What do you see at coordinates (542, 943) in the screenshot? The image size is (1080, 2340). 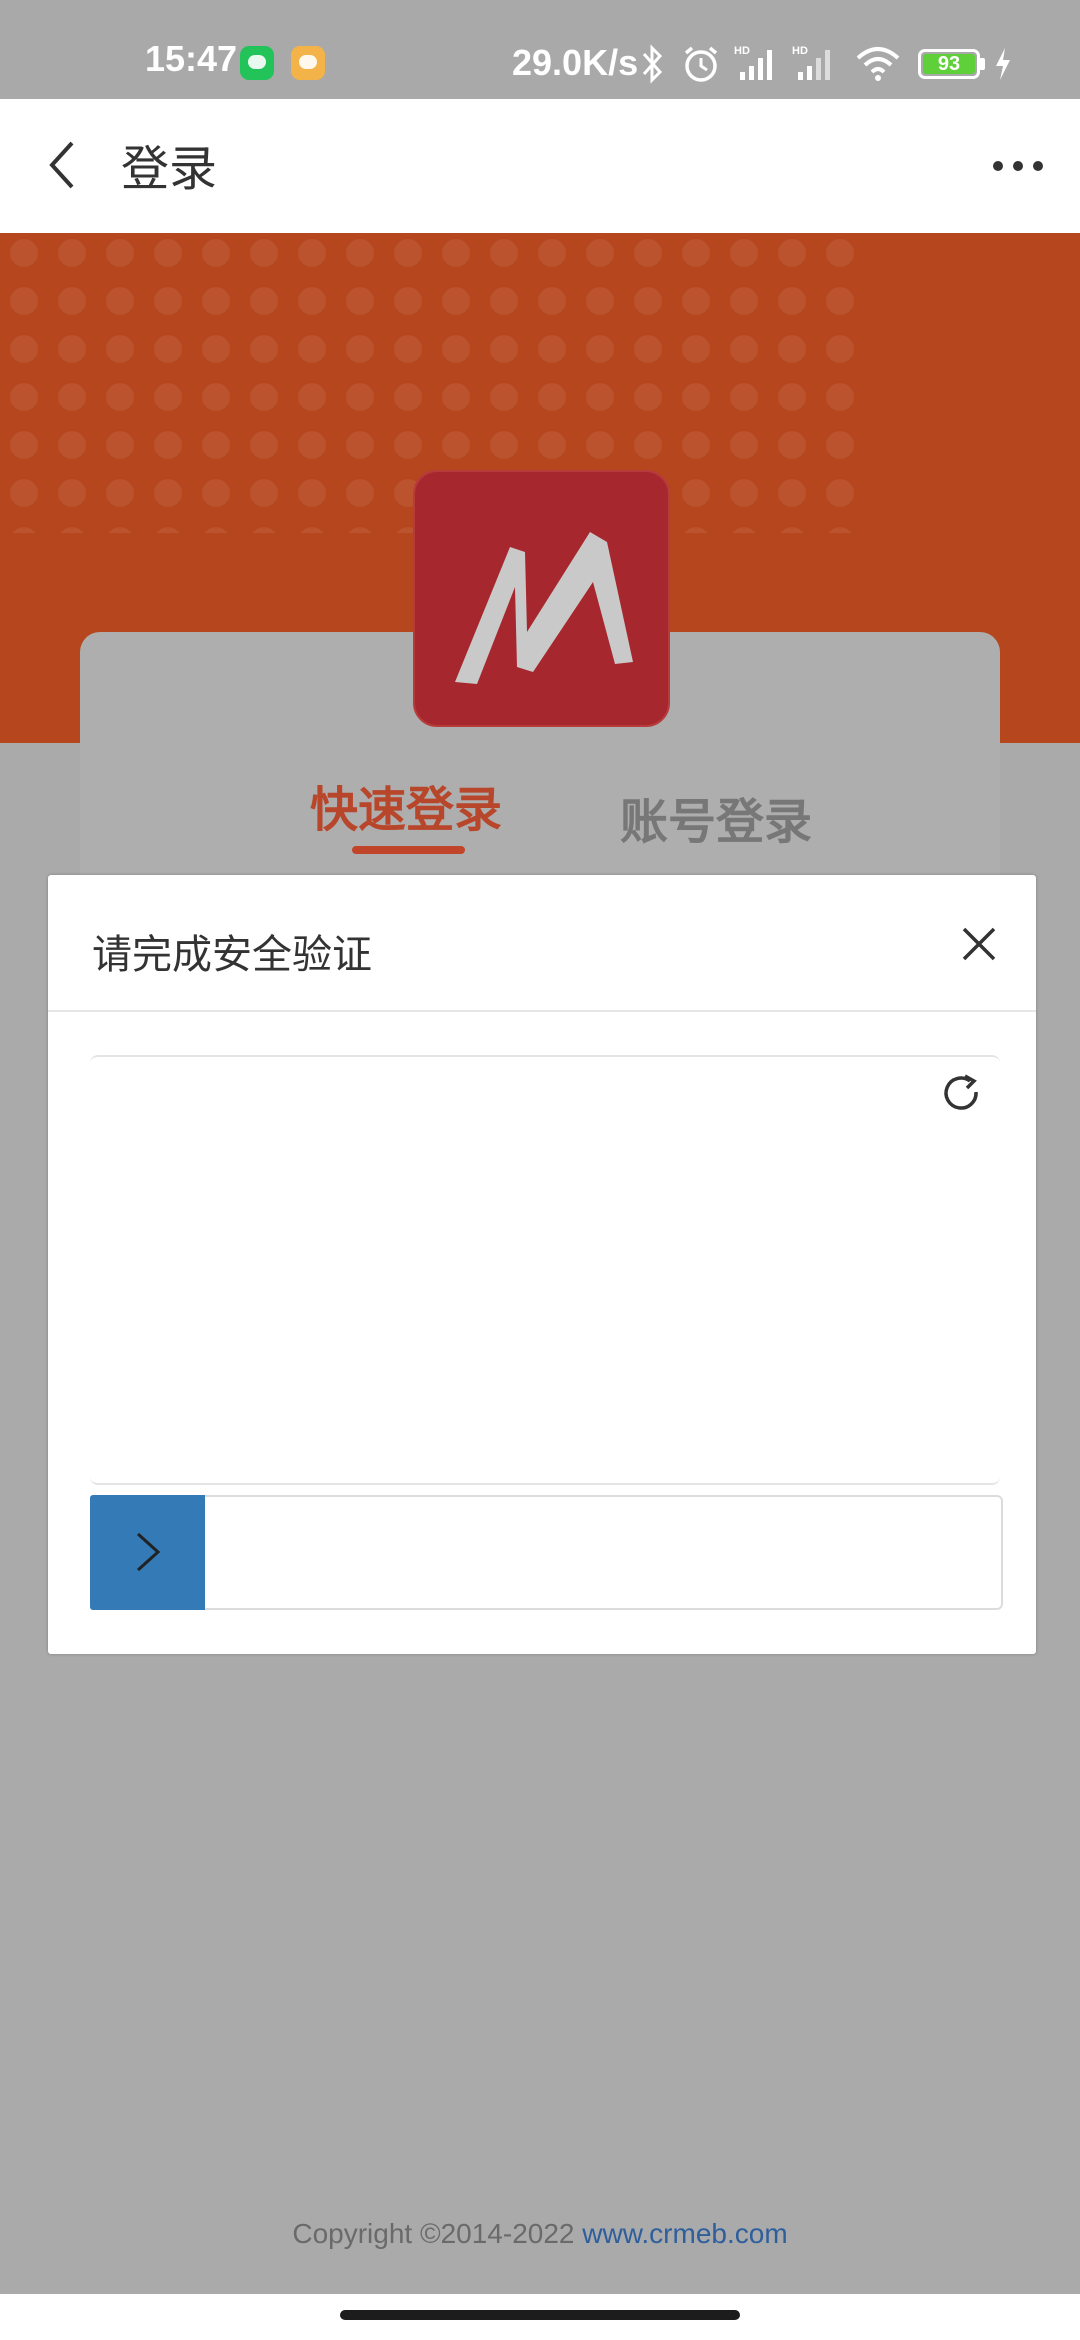 I see `modal-header: 请完成安全验证` at bounding box center [542, 943].